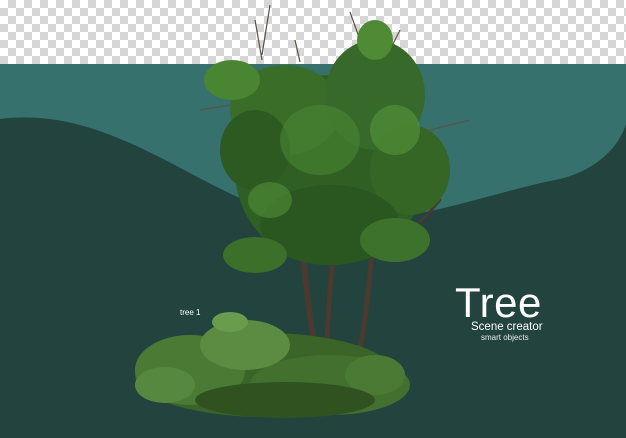  Describe the element at coordinates (313, 32) in the screenshot. I see `transparency-checkerboard` at that location.